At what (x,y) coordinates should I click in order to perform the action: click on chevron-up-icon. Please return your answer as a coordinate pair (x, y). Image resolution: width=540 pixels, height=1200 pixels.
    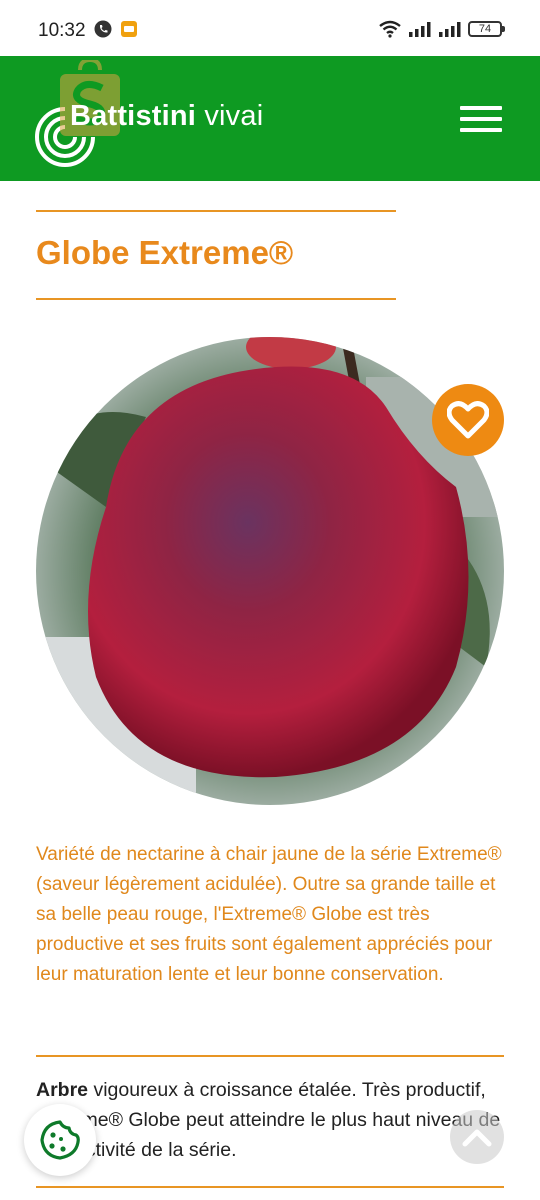
    Looking at the image, I should click on (477, 1138).